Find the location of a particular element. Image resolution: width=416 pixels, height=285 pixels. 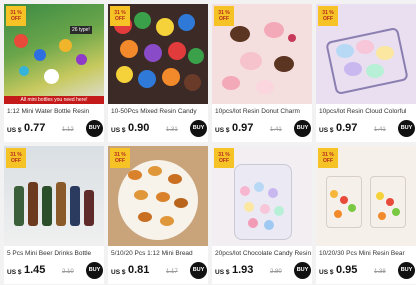

image-banner: All mini bottles you need here! is located at coordinates (54, 100).